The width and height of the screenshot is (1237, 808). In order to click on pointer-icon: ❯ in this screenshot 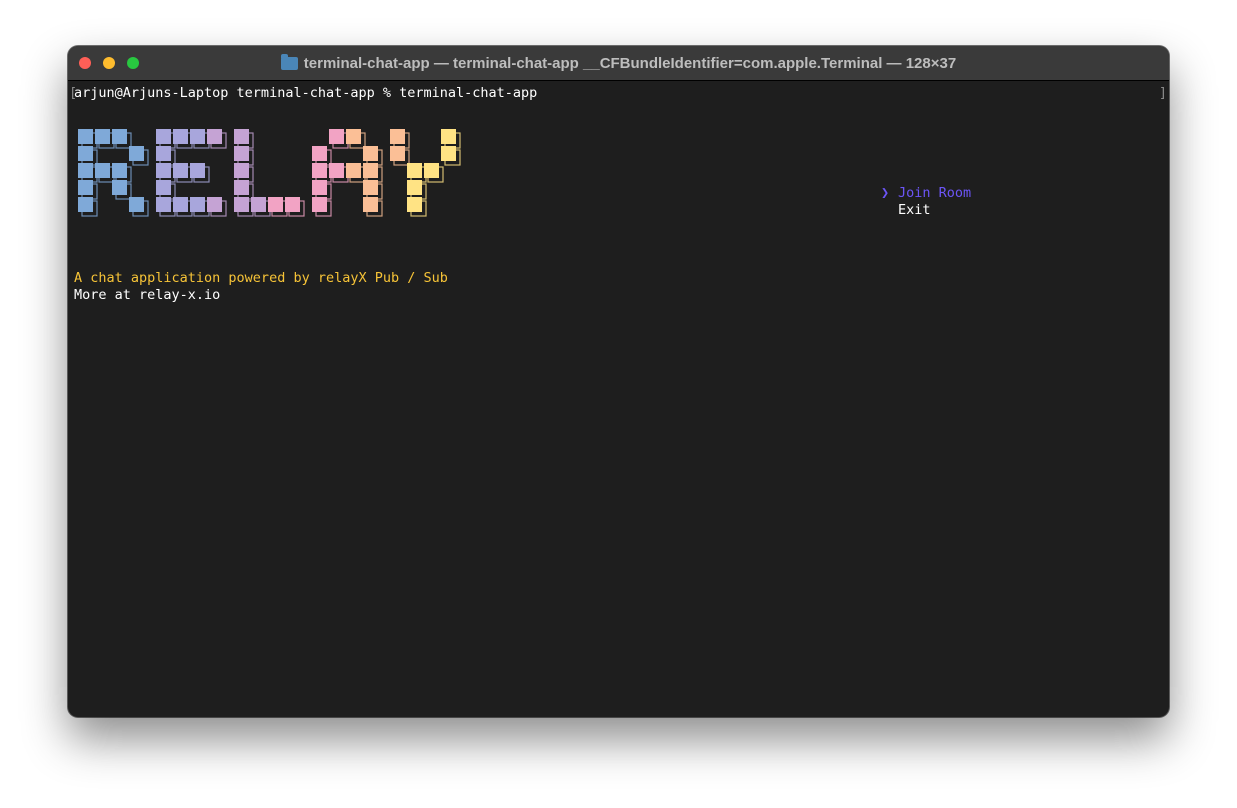, I will do `click(885, 193)`.